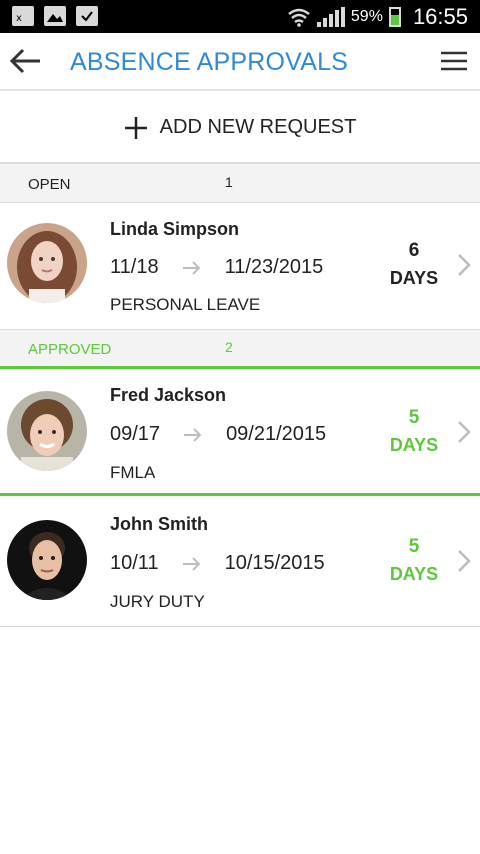 Image resolution: width=480 pixels, height=854 pixels. Describe the element at coordinates (218, 434) in the screenshot. I see `date-range: 09/17 09/21/2015` at that location.